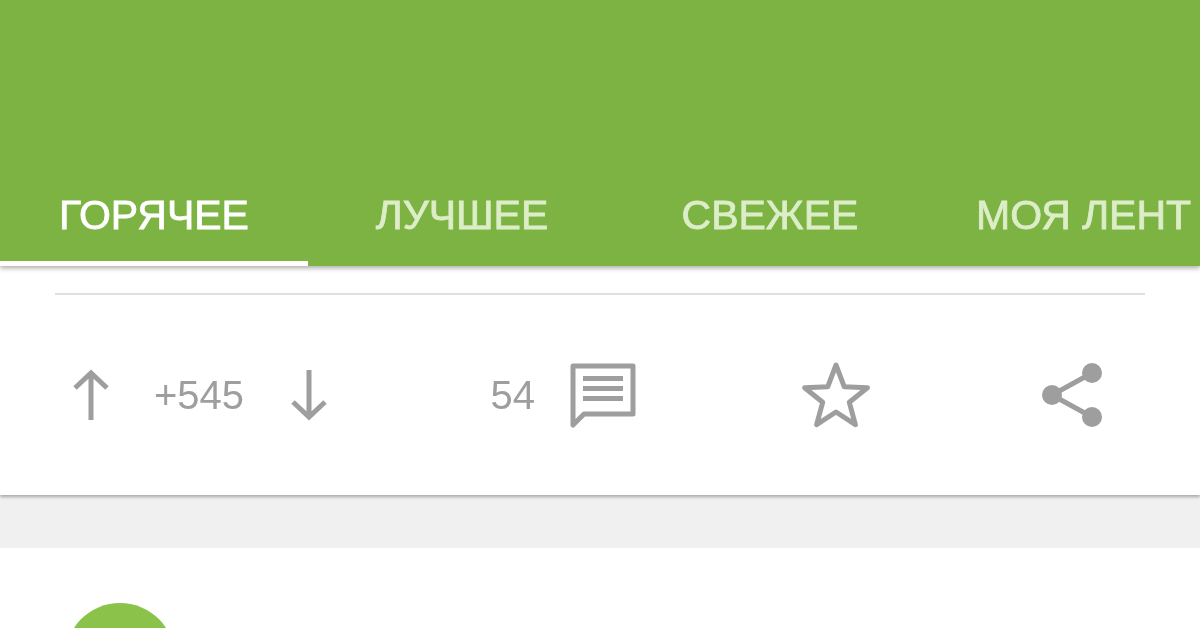 This screenshot has height=628, width=1200. I want to click on comment-icon, so click(603, 395).